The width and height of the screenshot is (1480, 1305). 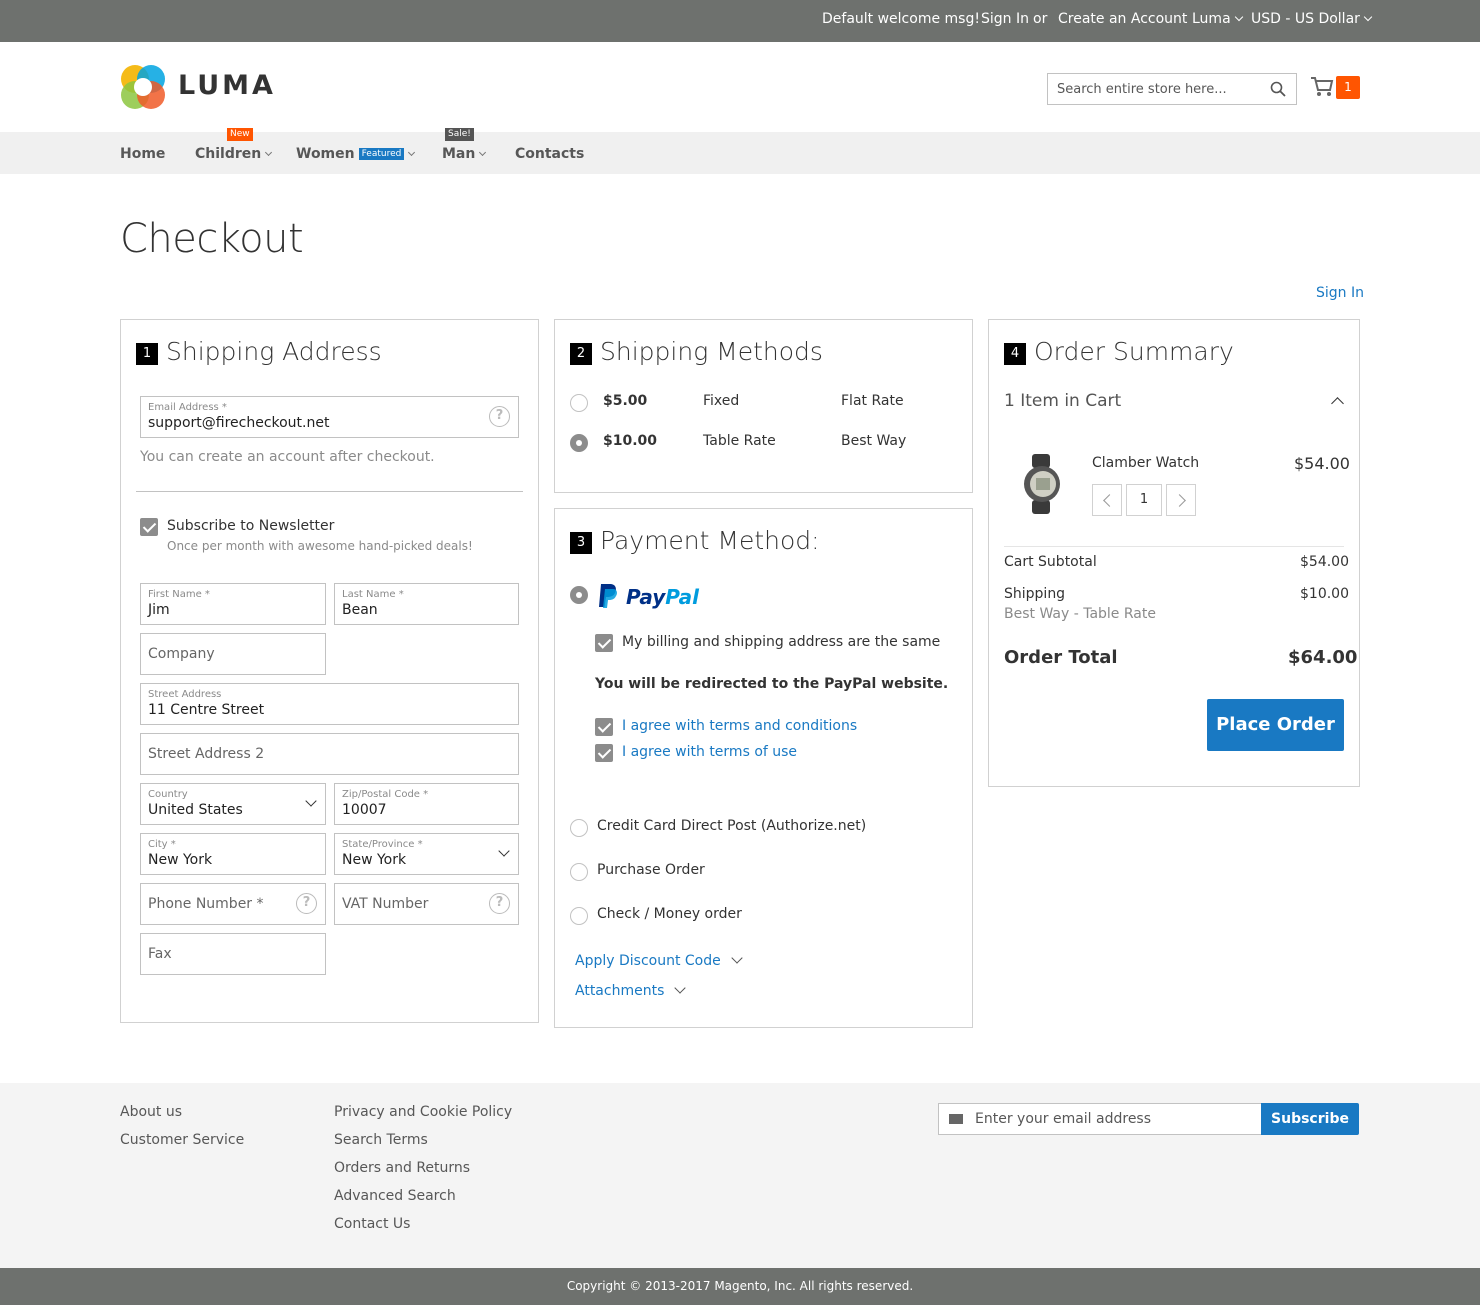 What do you see at coordinates (182, 1140) in the screenshot?
I see `footer-link-customer-service: Customer Service` at bounding box center [182, 1140].